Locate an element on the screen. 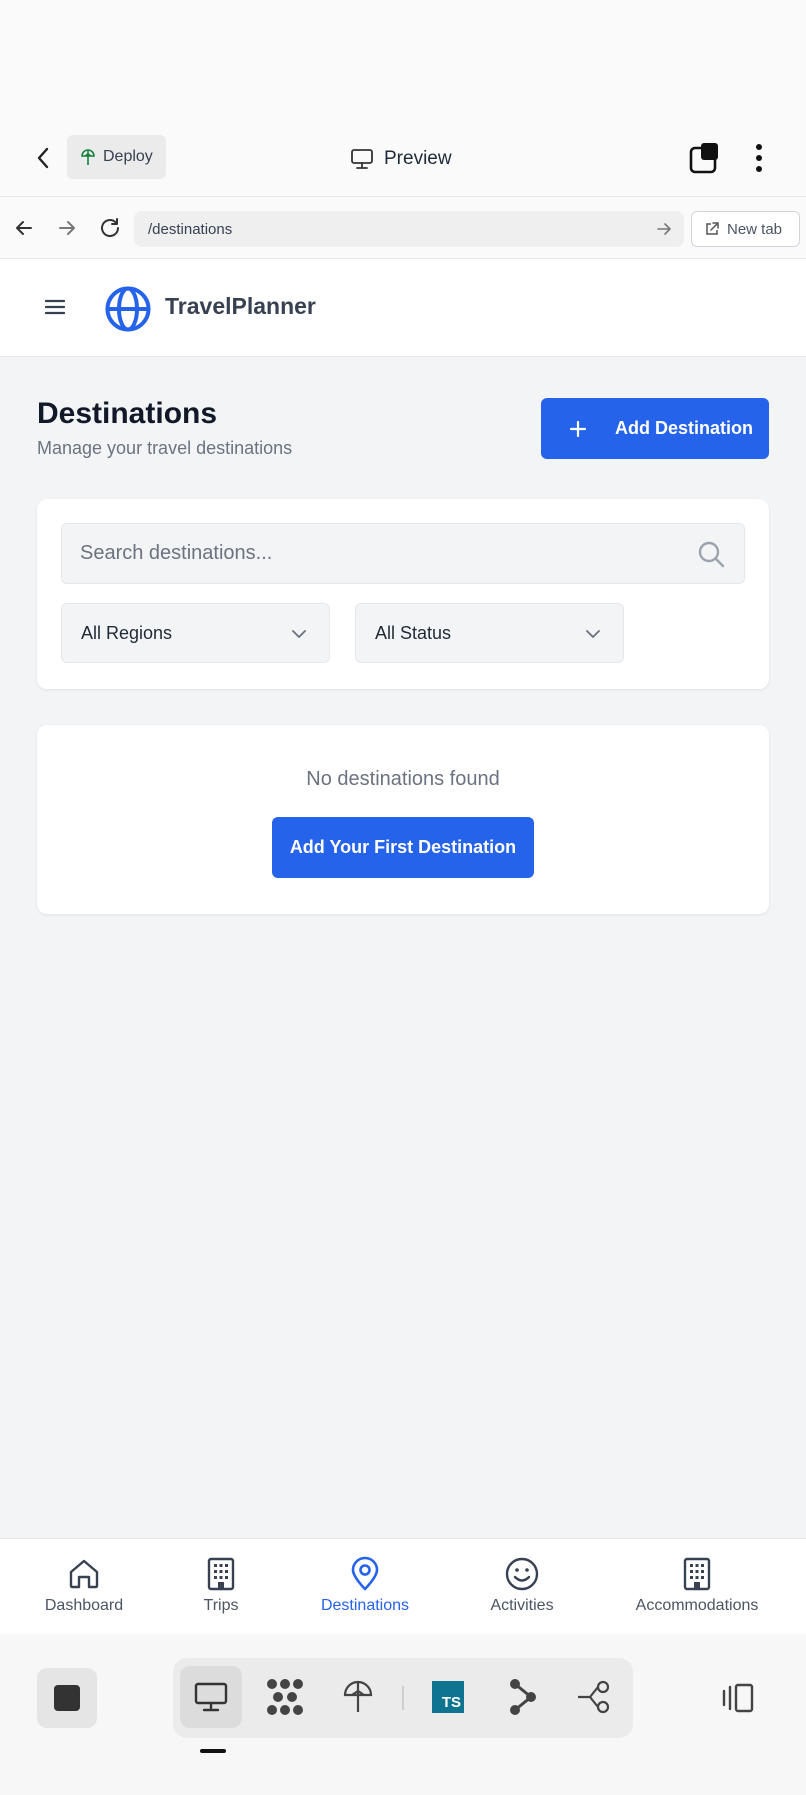  add-destination-button: Add Destination is located at coordinates (655, 428).